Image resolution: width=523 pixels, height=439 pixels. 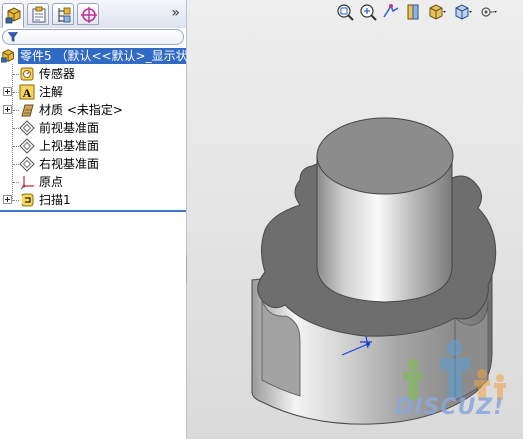 I want to click on sensor-icon, so click(x=27, y=74).